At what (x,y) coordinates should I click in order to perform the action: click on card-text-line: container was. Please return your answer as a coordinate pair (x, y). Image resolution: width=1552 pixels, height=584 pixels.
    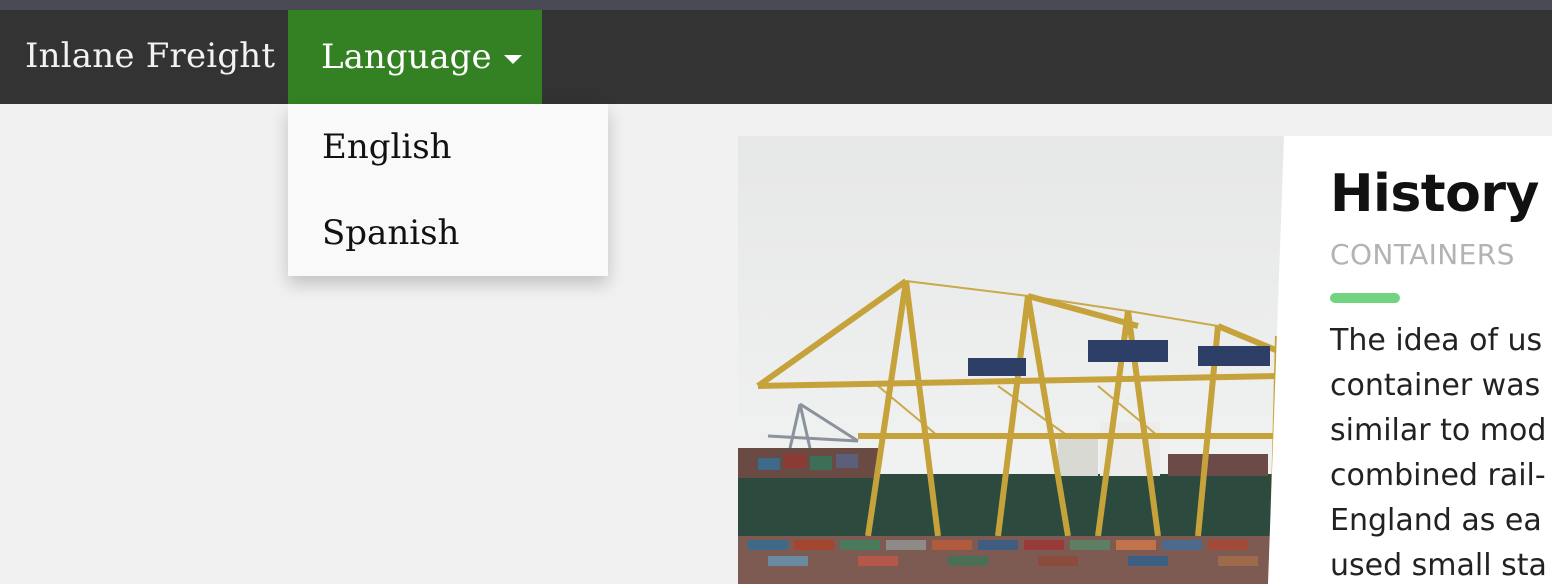
    Looking at the image, I should click on (1435, 385).